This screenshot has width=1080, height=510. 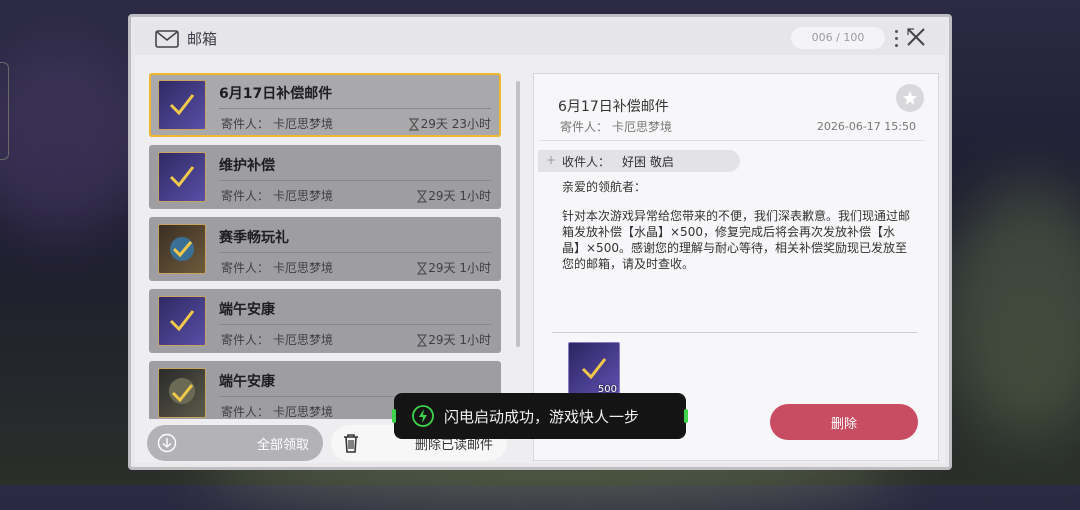 I want to click on toast-text: 闪电启动成功，游戏快人一步, so click(x=542, y=417).